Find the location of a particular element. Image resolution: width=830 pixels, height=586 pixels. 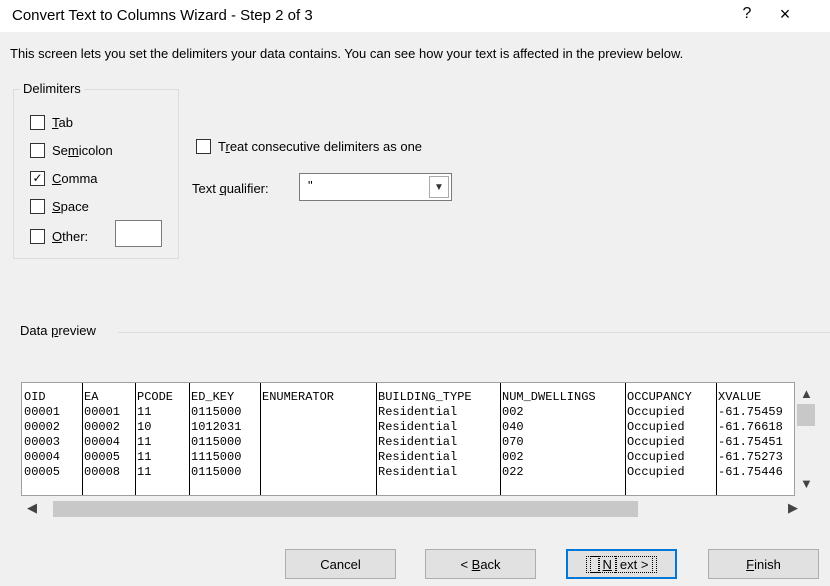

preview-cell: -61.75273 is located at coordinates (750, 457).